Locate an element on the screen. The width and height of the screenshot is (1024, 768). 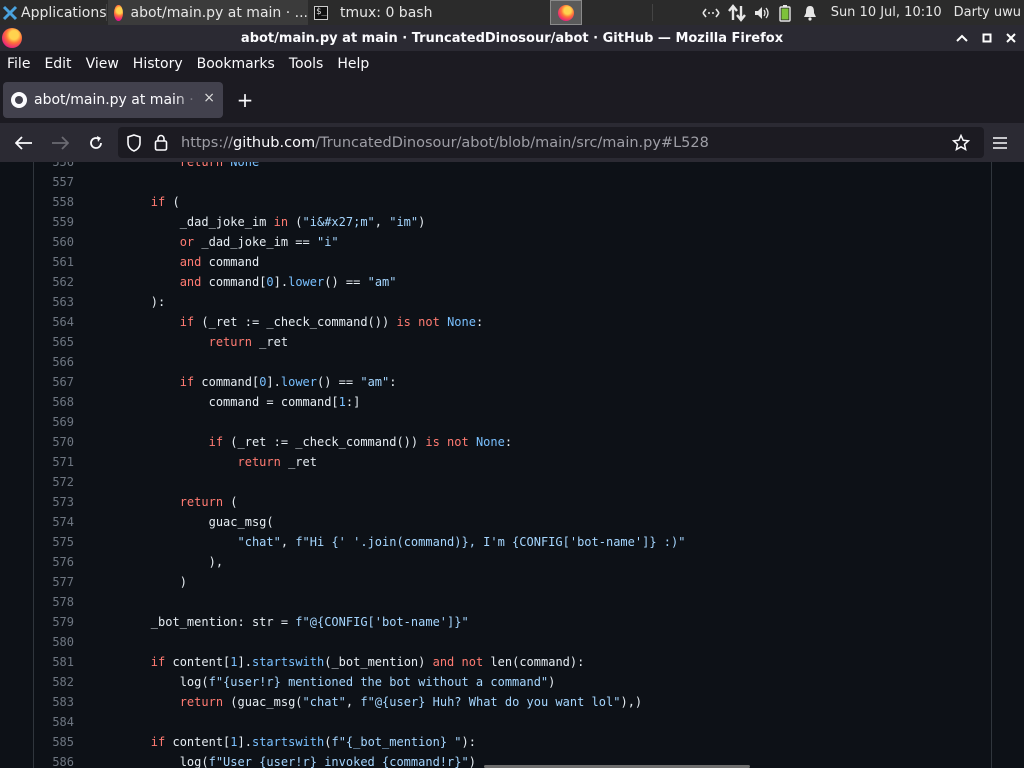
applications-menu: Applications is located at coordinates (54, 12).